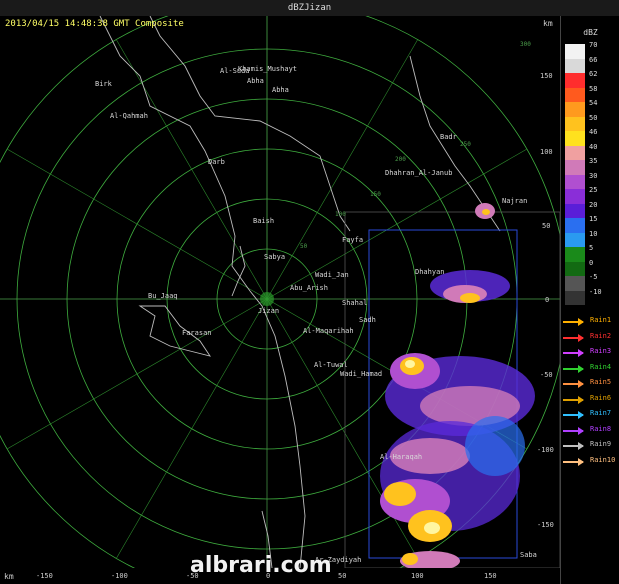 The width and height of the screenshot is (619, 584). What do you see at coordinates (581, 108) in the screenshot?
I see `dbz-swatch: 54` at bounding box center [581, 108].